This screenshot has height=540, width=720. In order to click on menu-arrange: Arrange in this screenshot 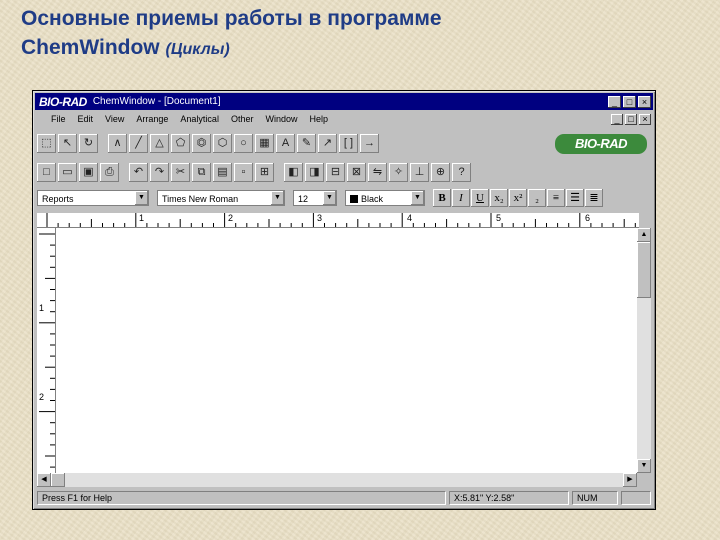, I will do `click(152, 119)`.